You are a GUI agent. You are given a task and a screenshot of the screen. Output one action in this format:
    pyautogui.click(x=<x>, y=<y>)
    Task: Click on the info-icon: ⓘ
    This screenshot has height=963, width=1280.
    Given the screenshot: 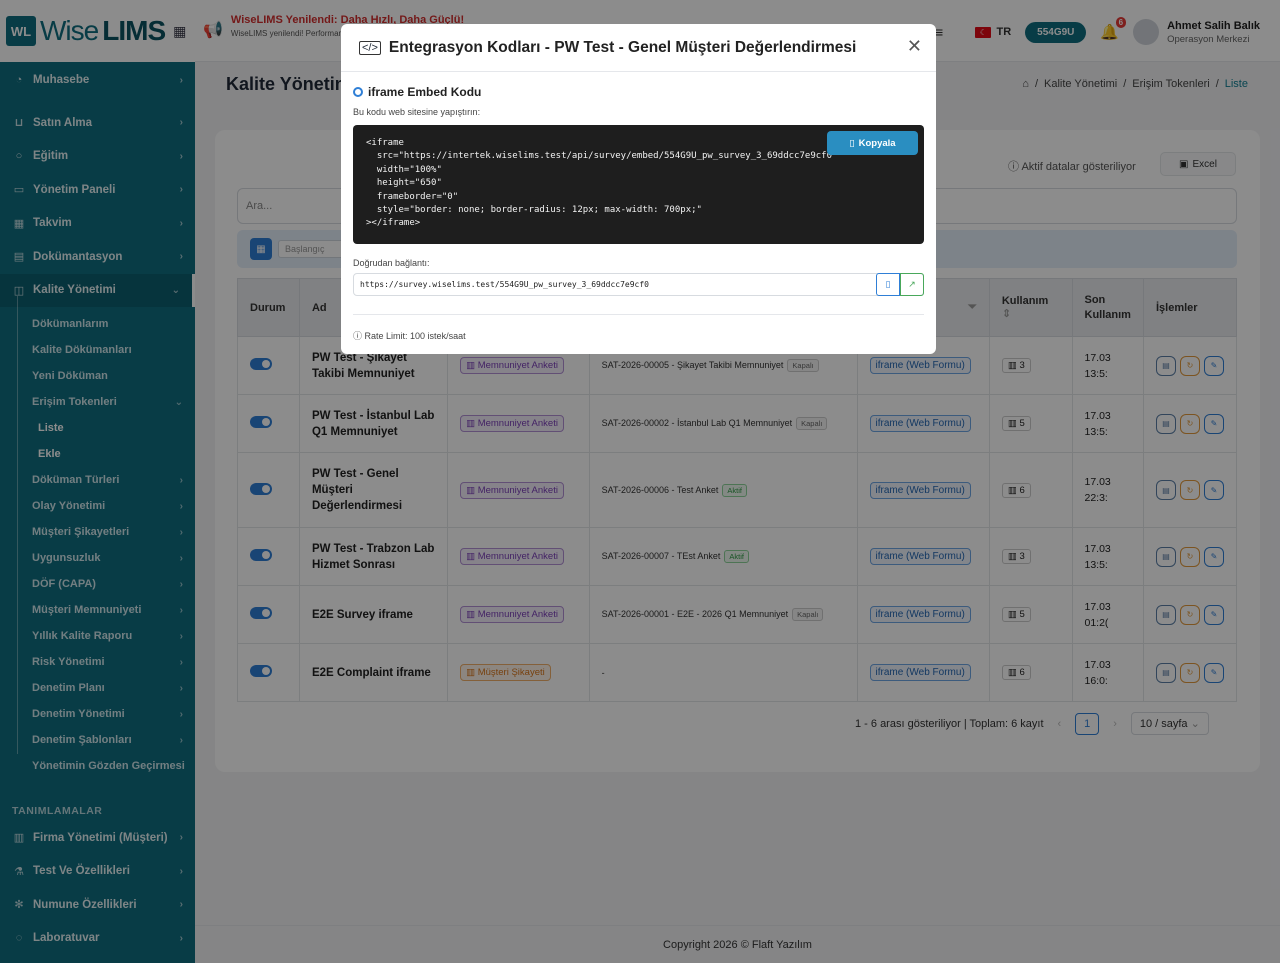 What is the action you would take?
    pyautogui.click(x=358, y=336)
    